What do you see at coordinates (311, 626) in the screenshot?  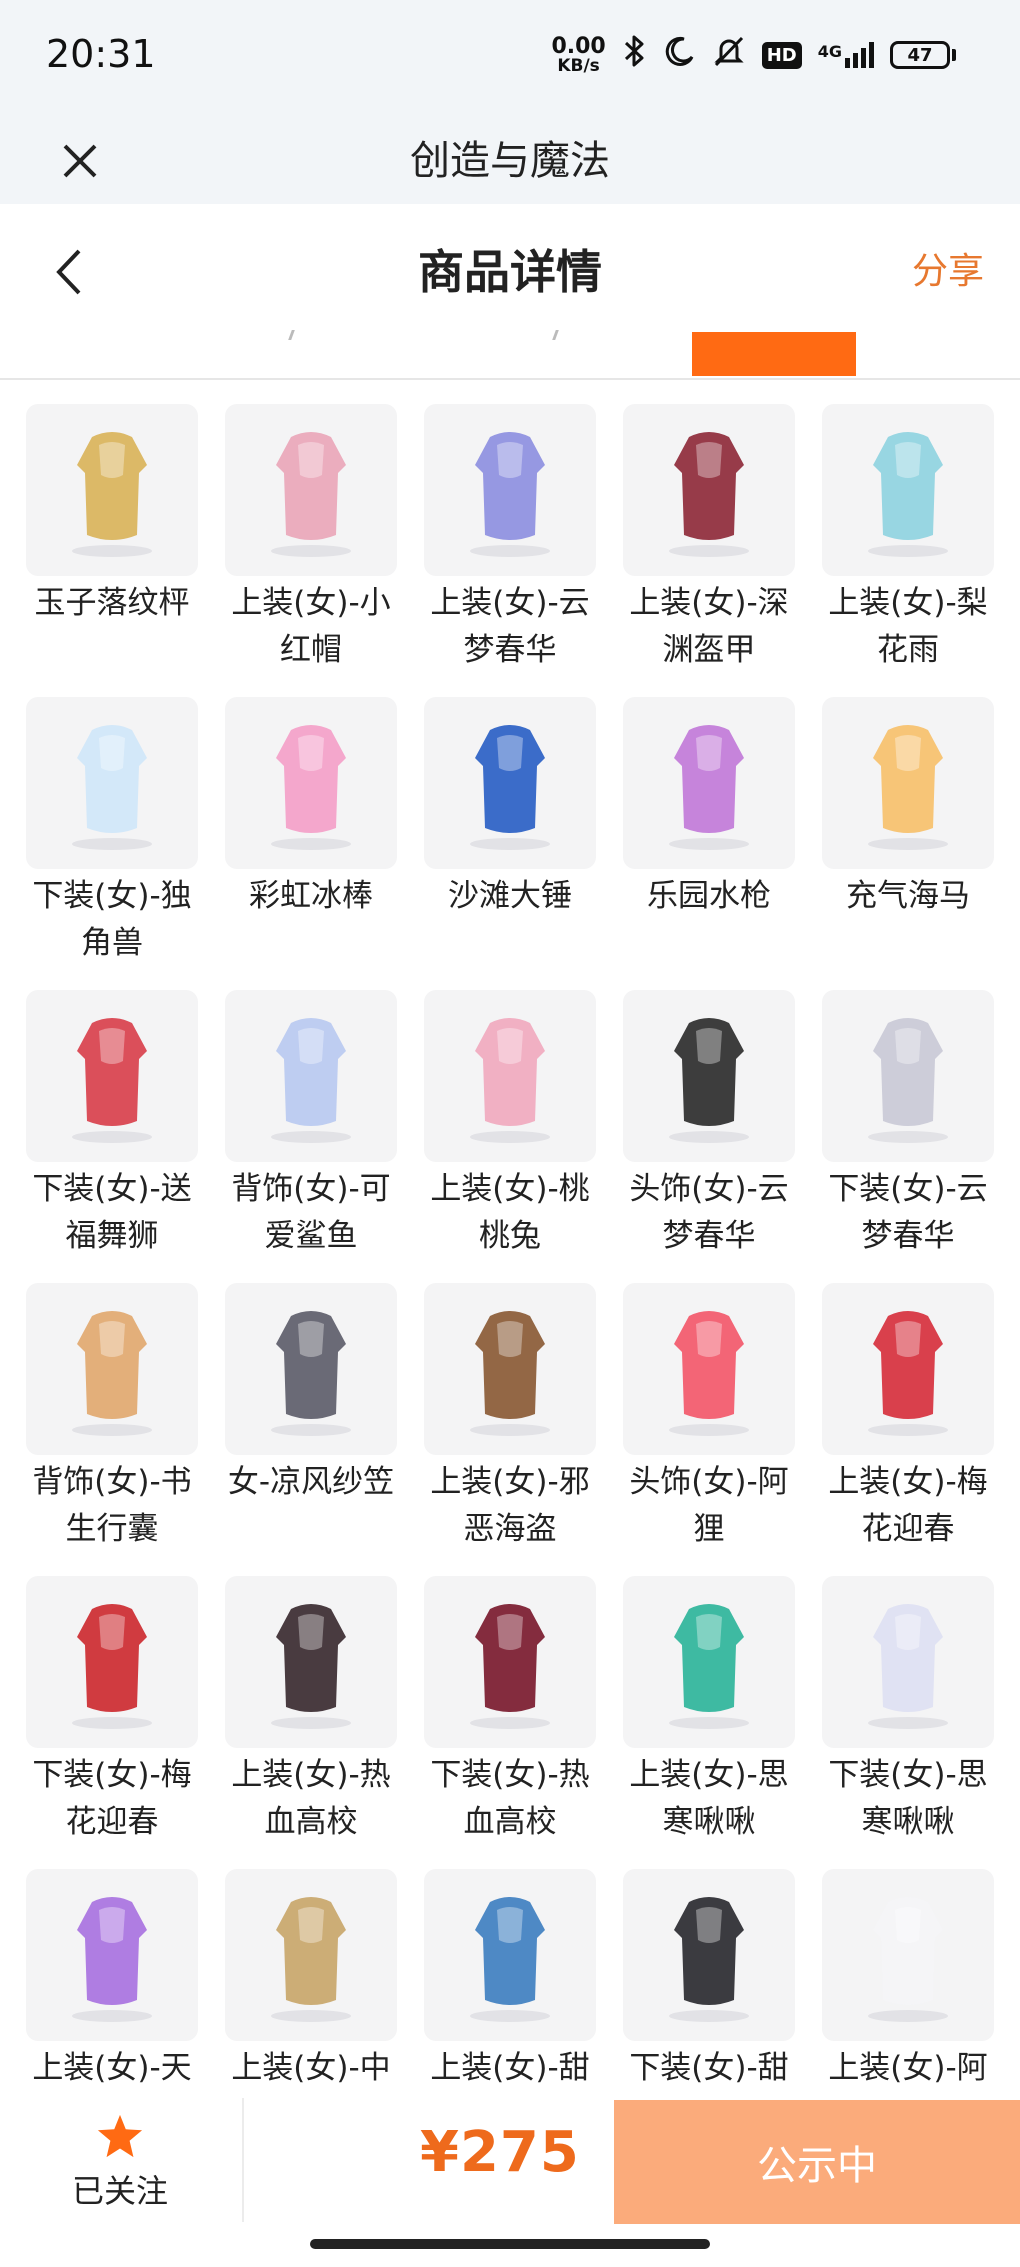 I see `item-name: 上装(女)-小红帽` at bounding box center [311, 626].